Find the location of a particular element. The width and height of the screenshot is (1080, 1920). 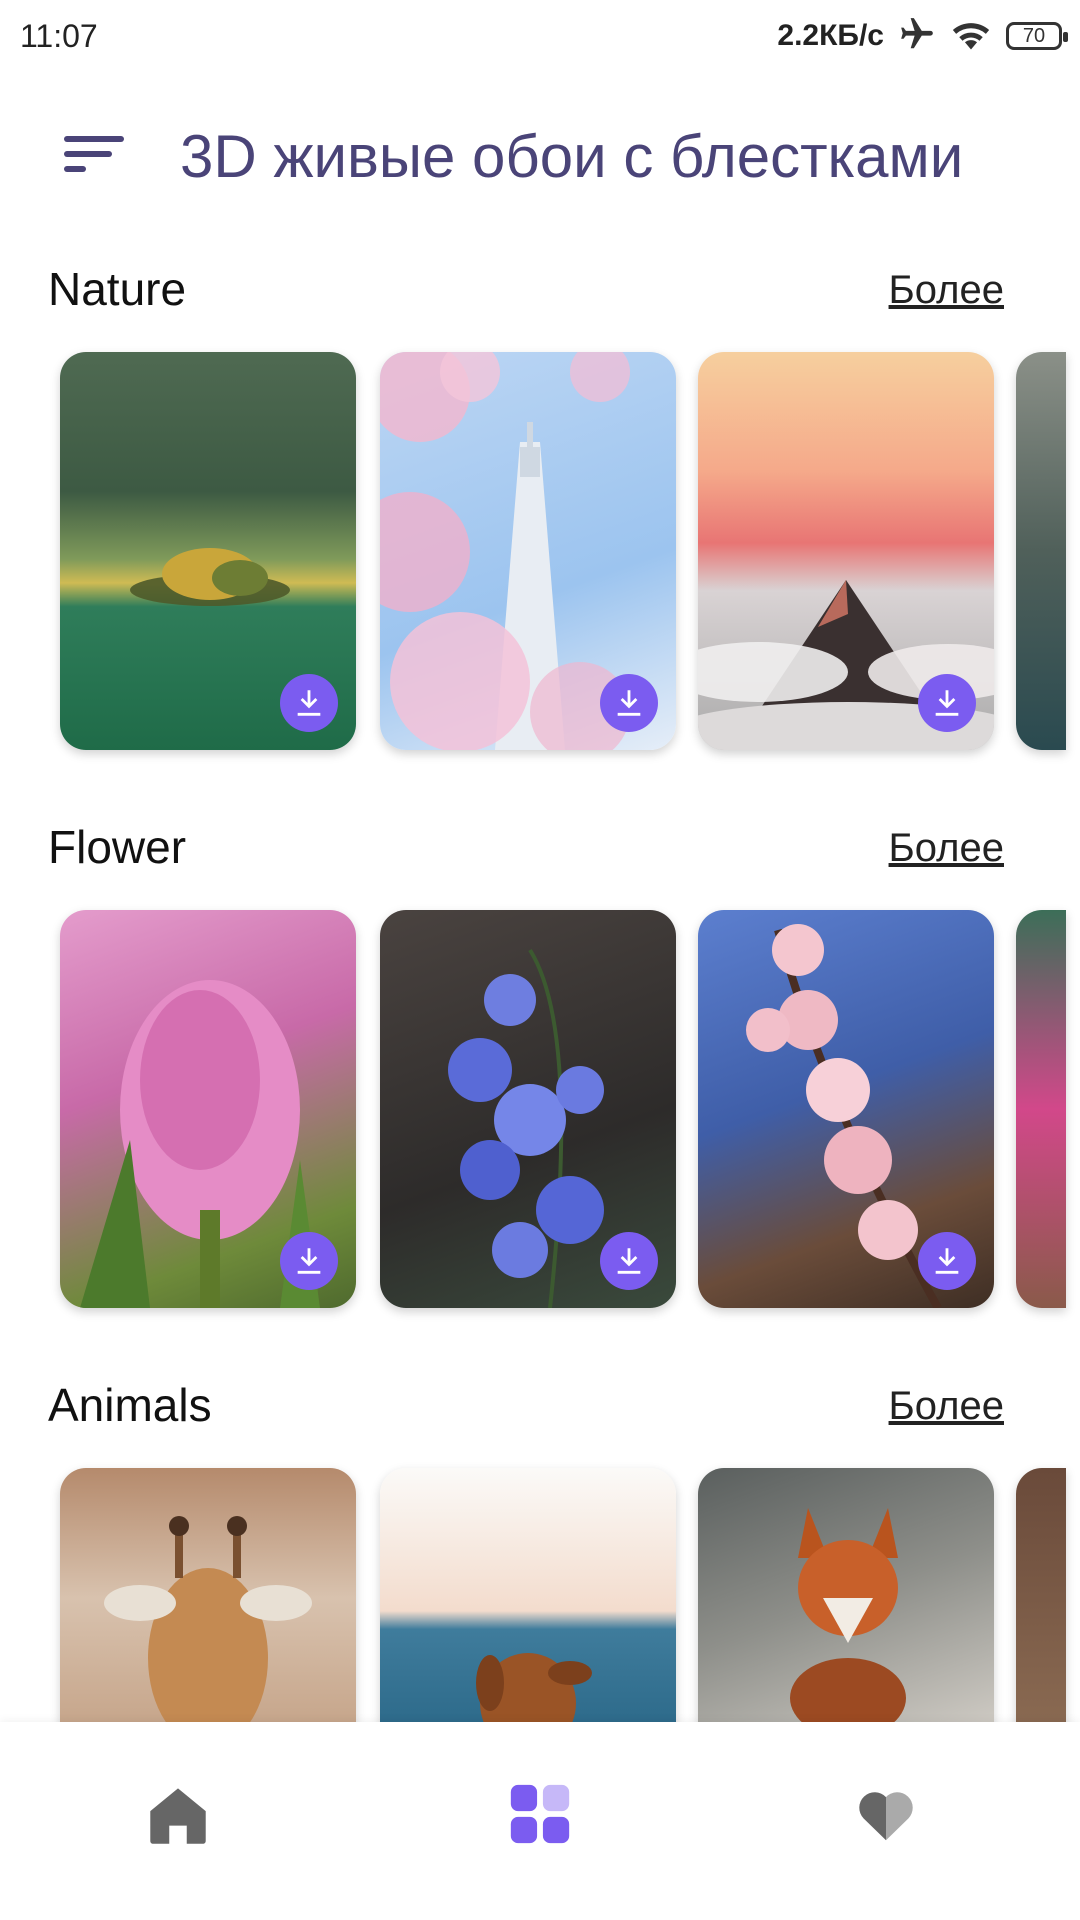

more-link-animals: Более is located at coordinates (946, 1406).